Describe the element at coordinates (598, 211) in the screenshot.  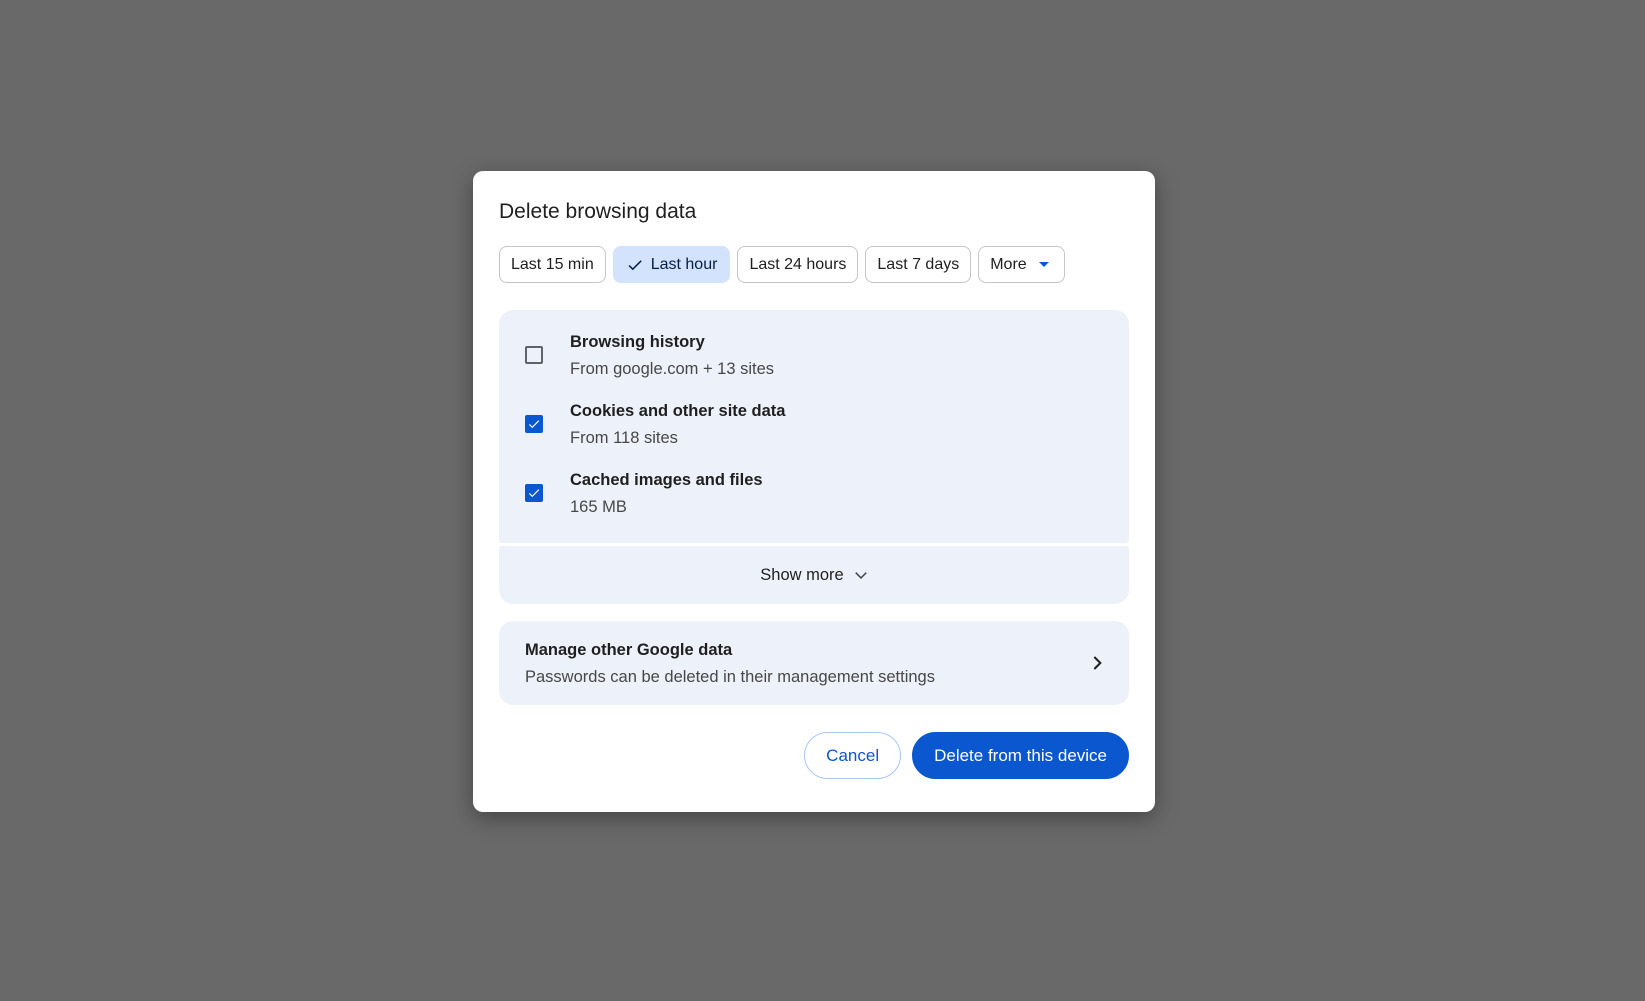
I see `dialog-title: Delete browsing data` at that location.